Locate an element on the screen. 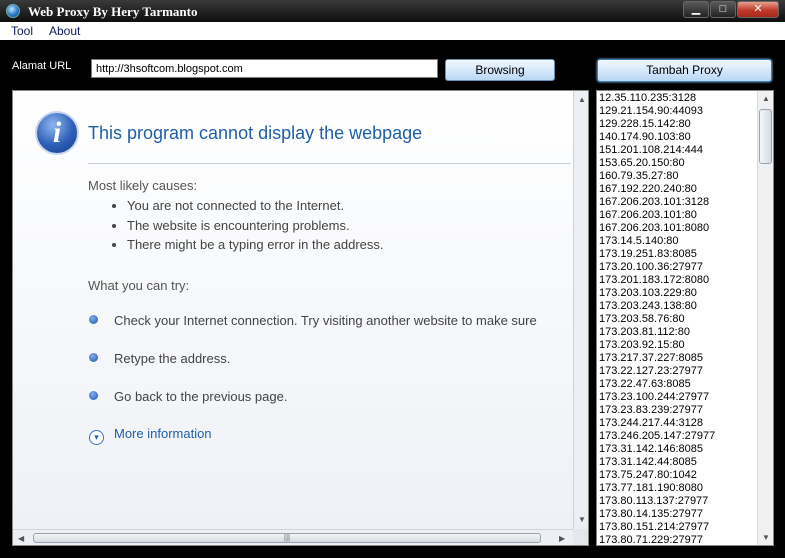 This screenshot has width=785, height=558. proxy-item: 173.80.71.229:27977 is located at coordinates (678, 539).